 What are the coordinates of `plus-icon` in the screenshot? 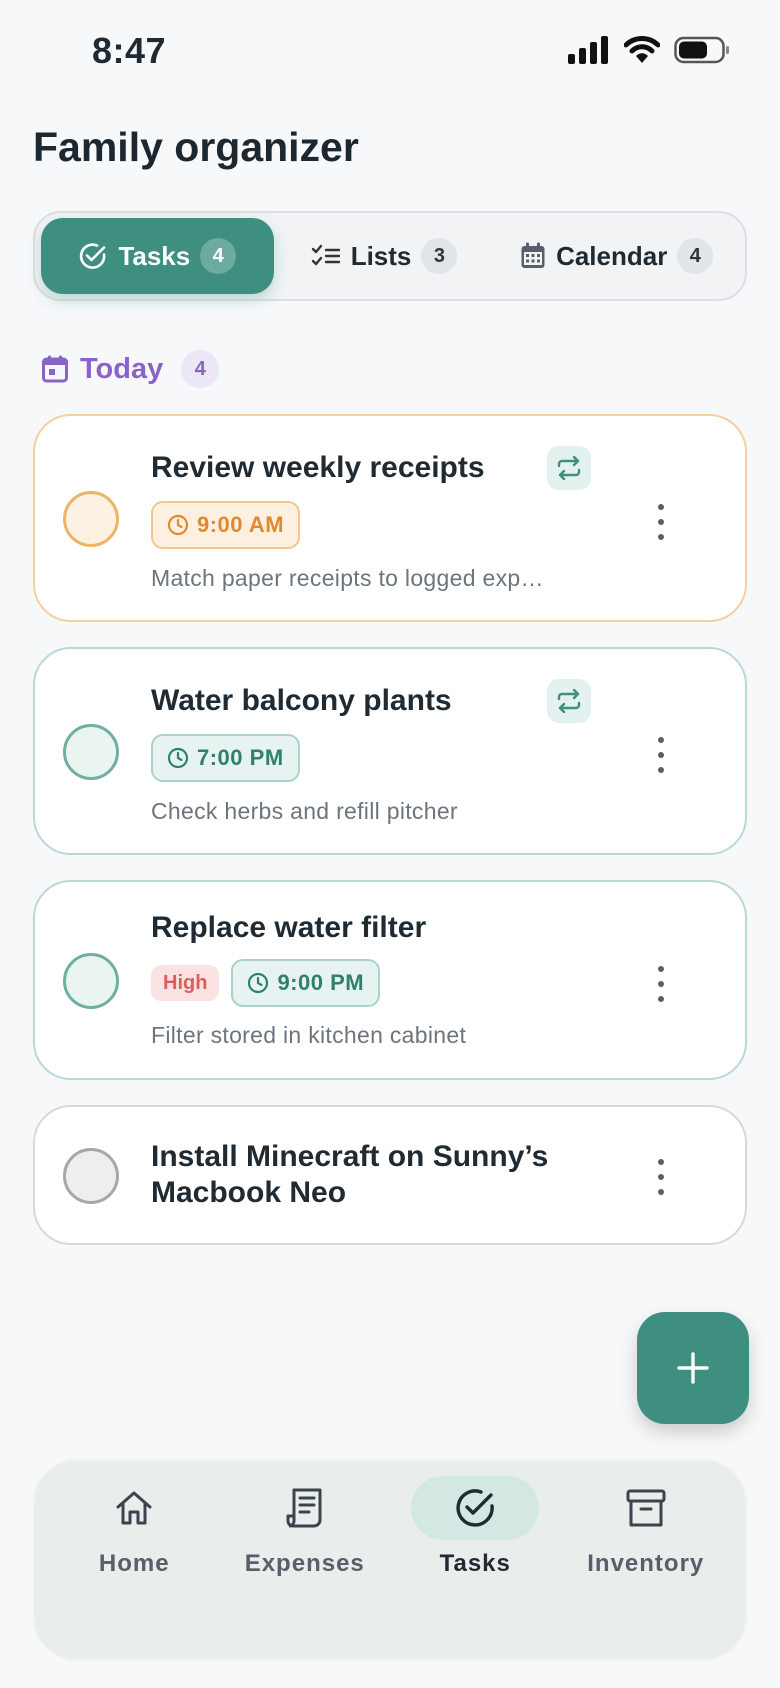 It's located at (693, 1368).